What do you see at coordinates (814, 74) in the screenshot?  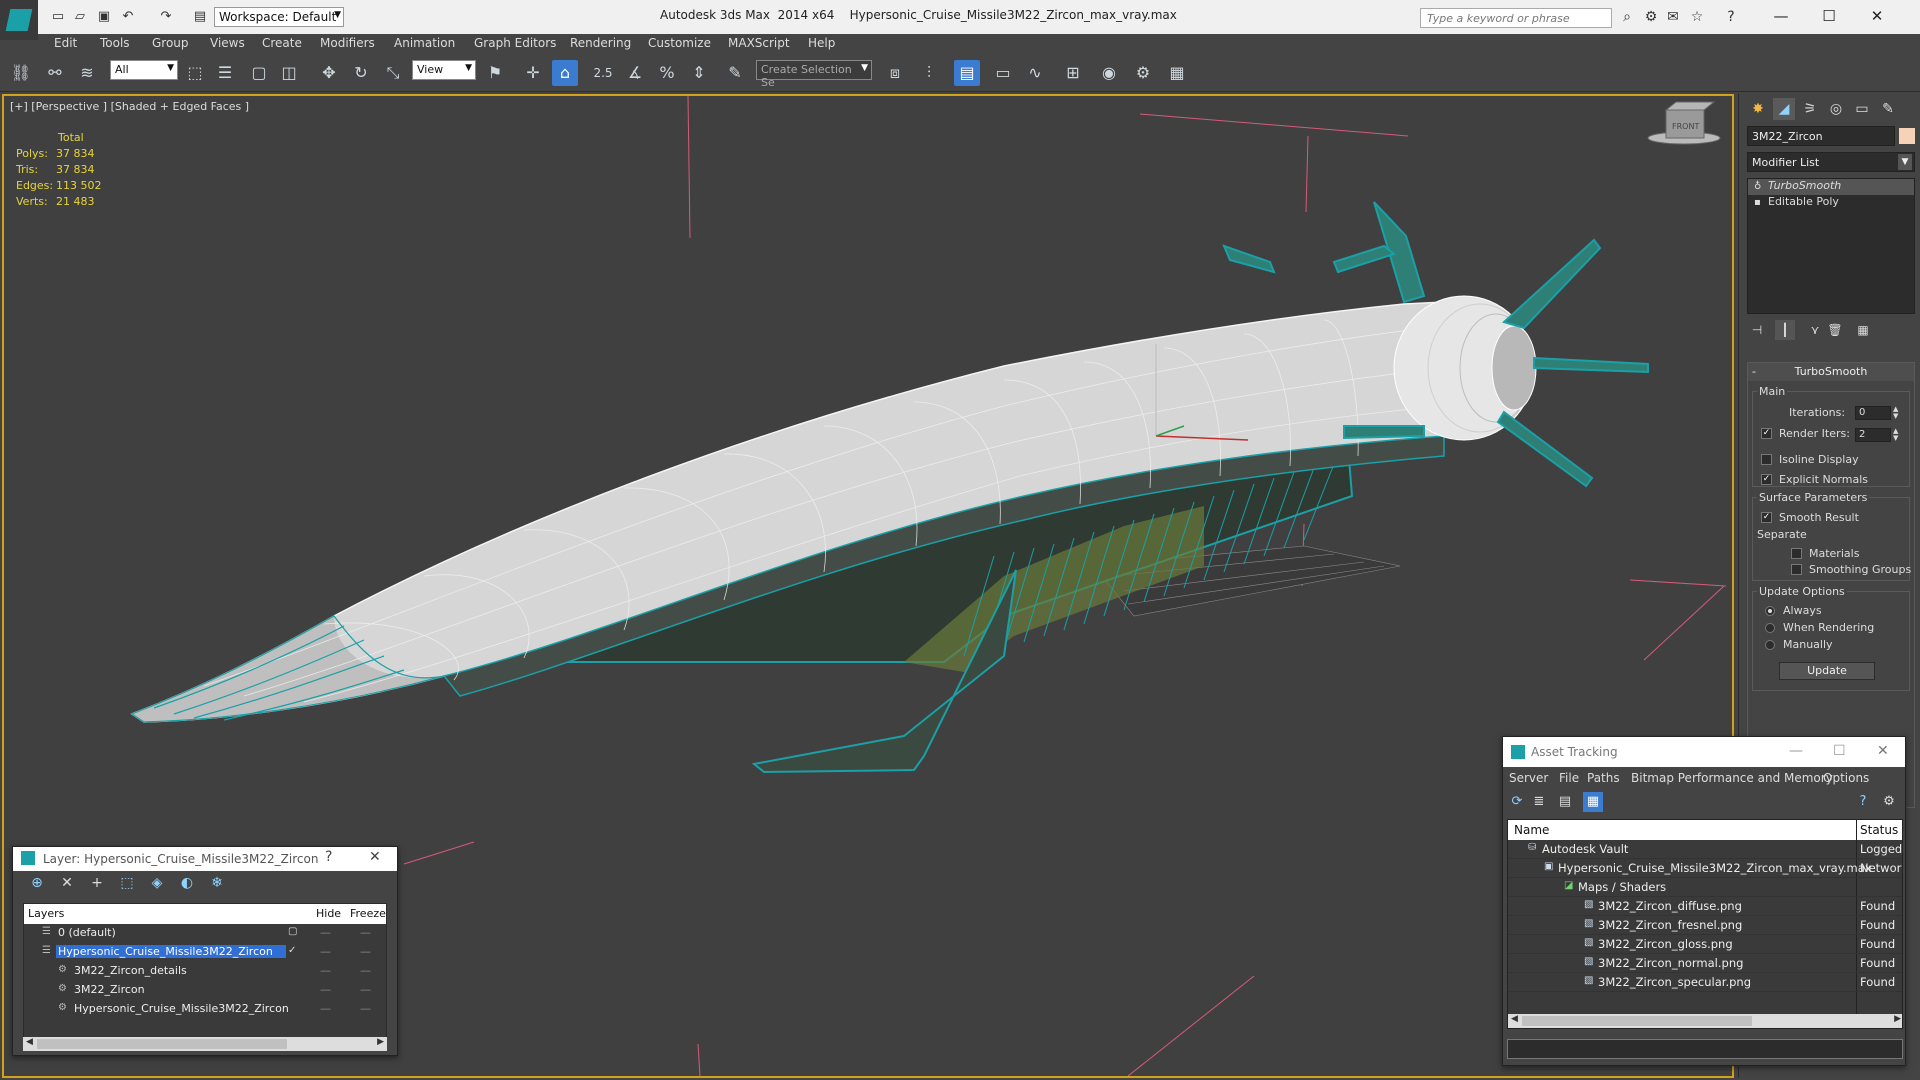 I see `named-selection-dropdown: Create Selection Se ▼` at bounding box center [814, 74].